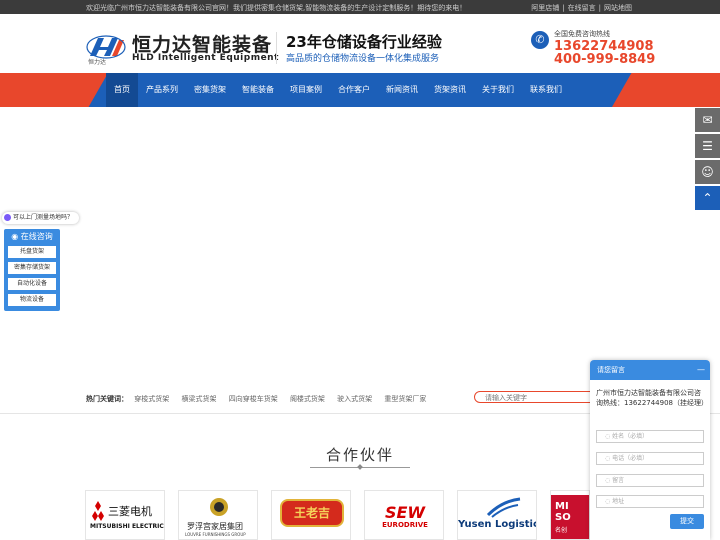  What do you see at coordinates (707, 198) in the screenshot?
I see `back-to-top-icon: ⌃` at bounding box center [707, 198].